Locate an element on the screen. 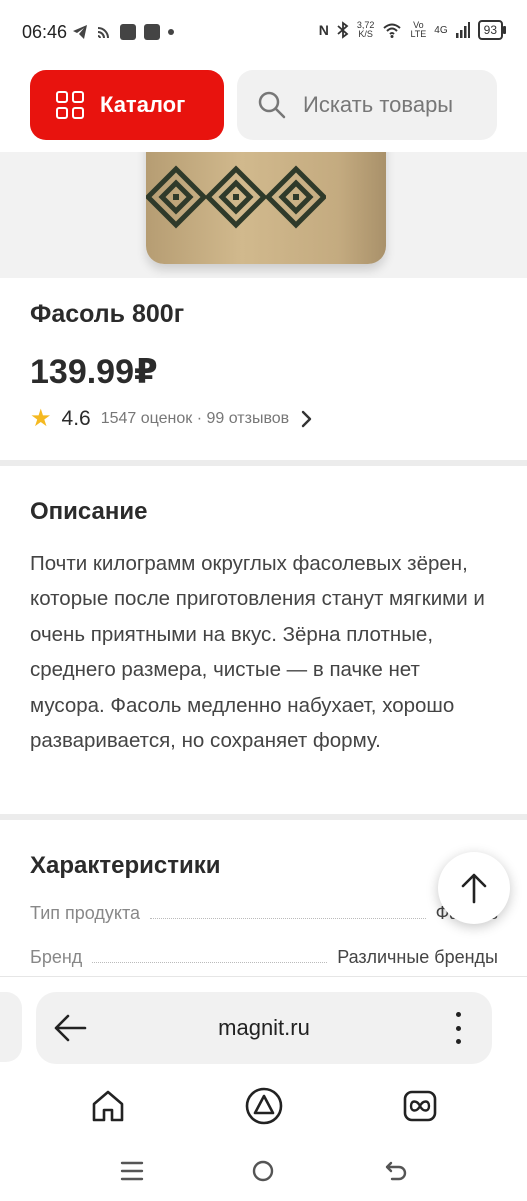 The height and width of the screenshot is (1201, 527). cast-icon is located at coordinates (103, 33).